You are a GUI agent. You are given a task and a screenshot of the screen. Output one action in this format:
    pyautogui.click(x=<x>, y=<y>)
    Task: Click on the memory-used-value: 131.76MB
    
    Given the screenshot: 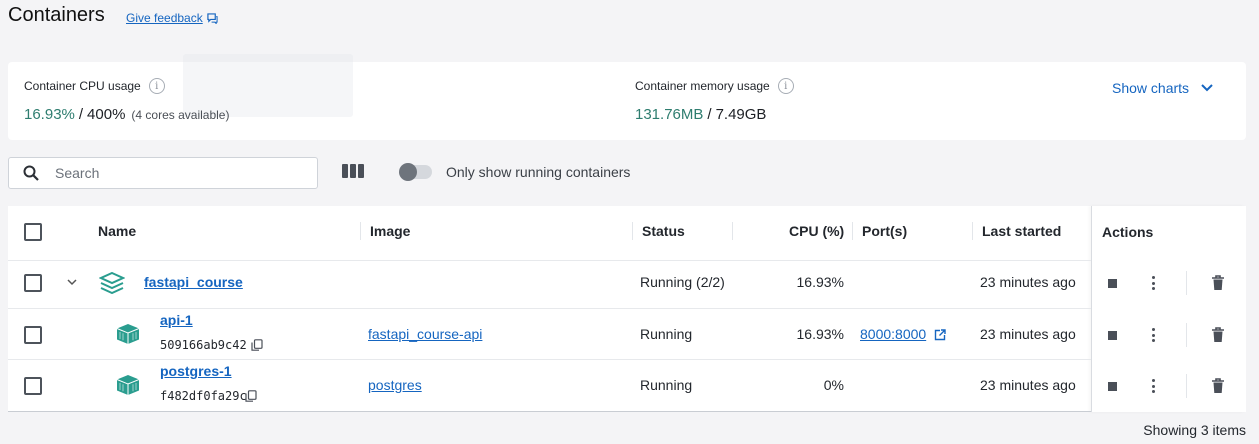 What is the action you would take?
    pyautogui.click(x=669, y=114)
    